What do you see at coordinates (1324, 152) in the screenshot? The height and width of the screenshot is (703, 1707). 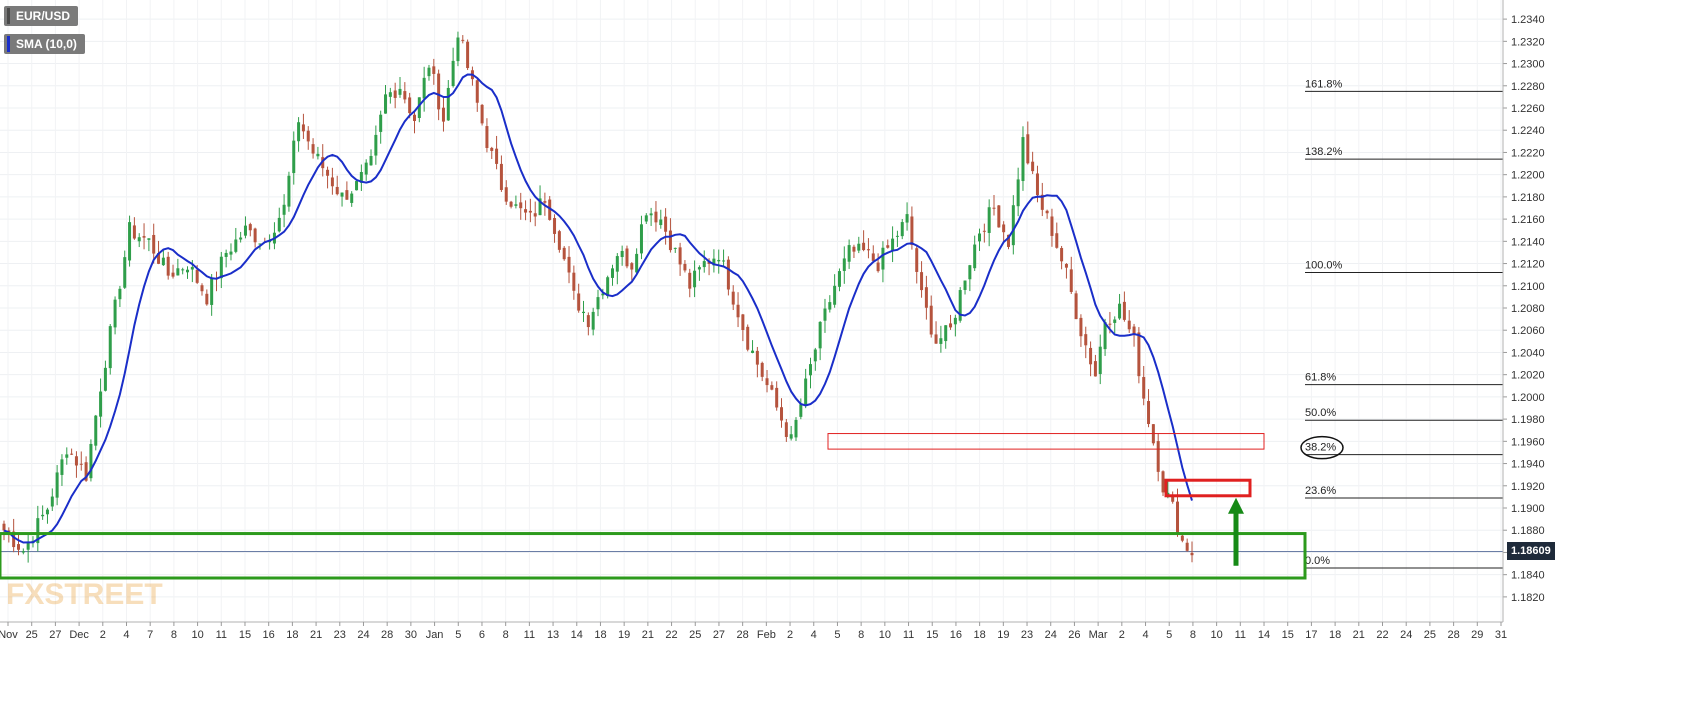 I see `fib-level-label: 138.2%` at bounding box center [1324, 152].